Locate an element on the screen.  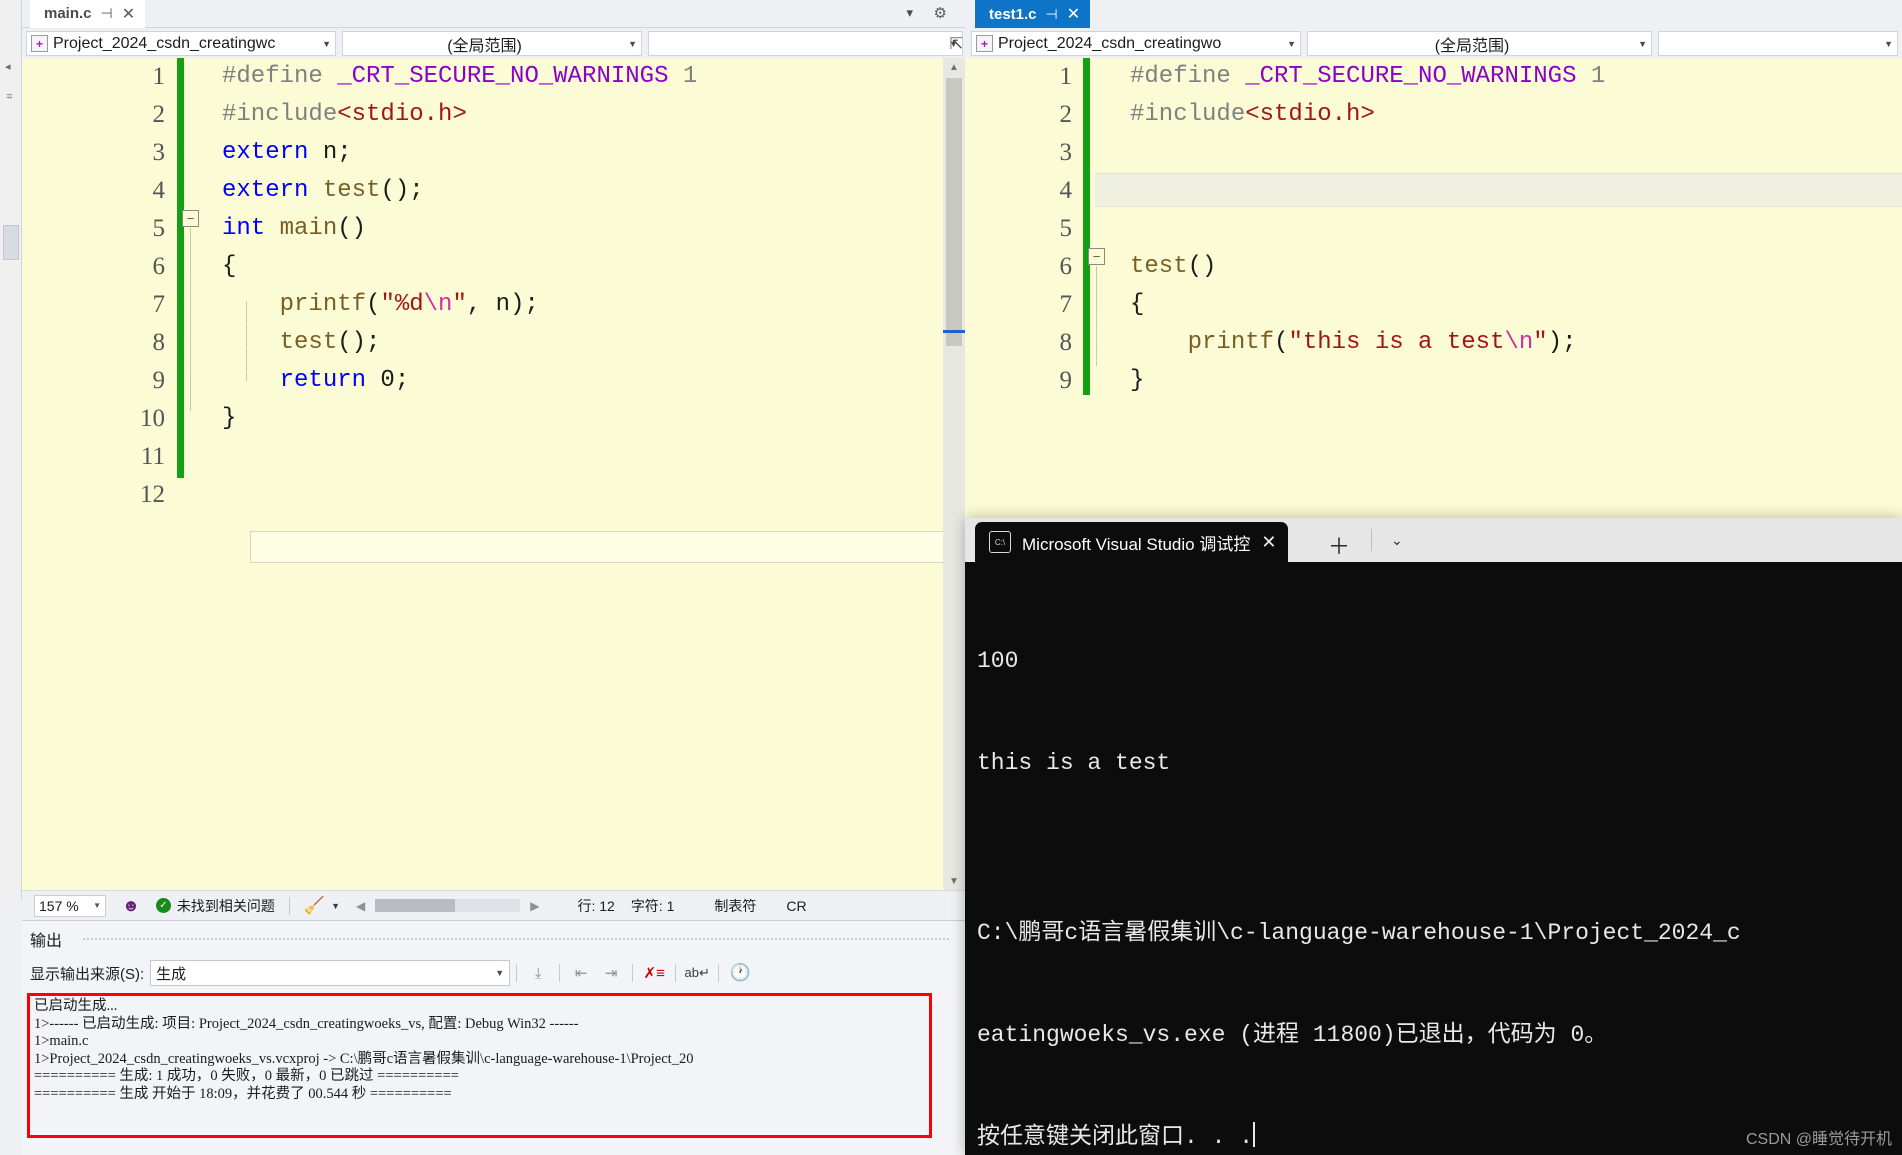
right-member-combo: ▼ is located at coordinates (1778, 43).